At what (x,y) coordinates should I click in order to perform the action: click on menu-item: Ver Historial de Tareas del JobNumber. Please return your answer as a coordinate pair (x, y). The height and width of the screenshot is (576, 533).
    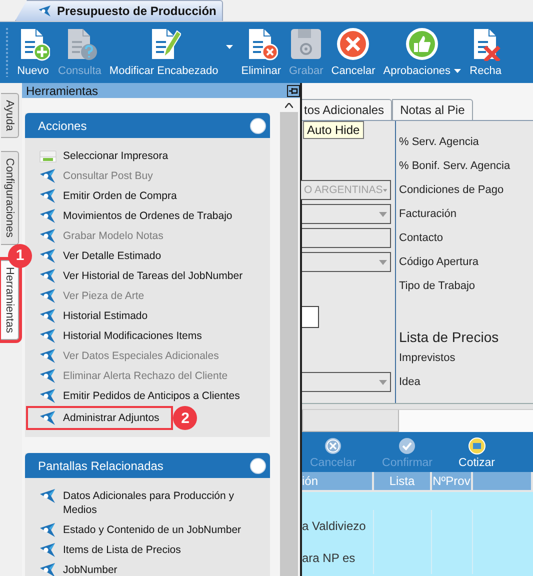
    Looking at the image, I should click on (137, 276).